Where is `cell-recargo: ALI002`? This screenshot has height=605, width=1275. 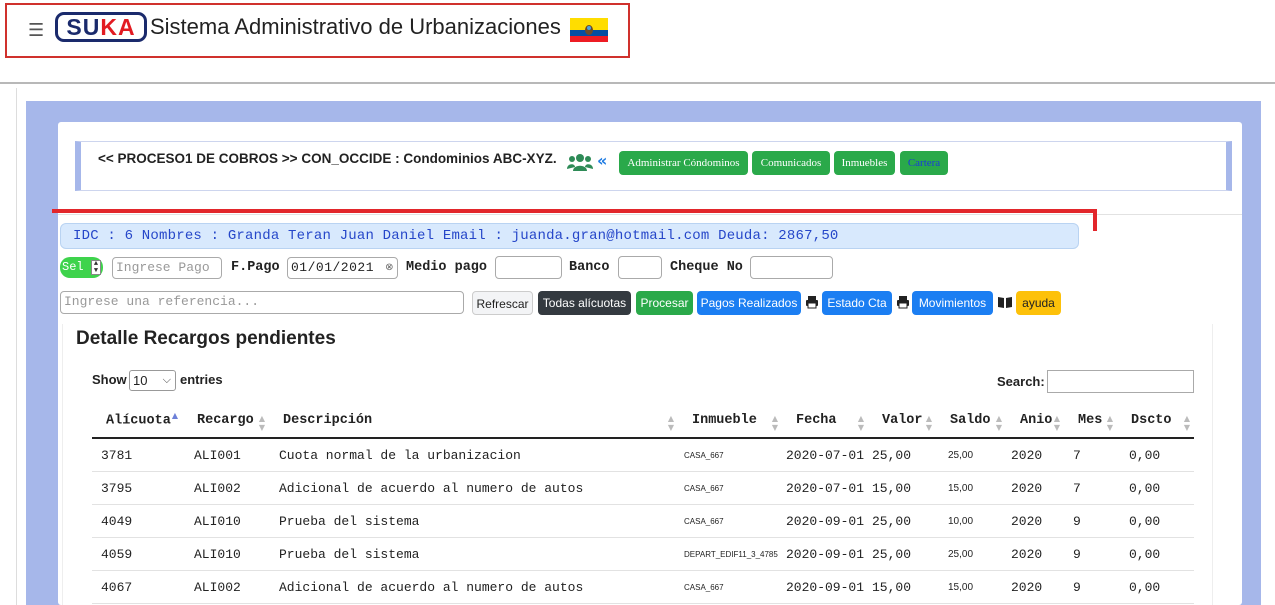 cell-recargo: ALI002 is located at coordinates (226, 587).